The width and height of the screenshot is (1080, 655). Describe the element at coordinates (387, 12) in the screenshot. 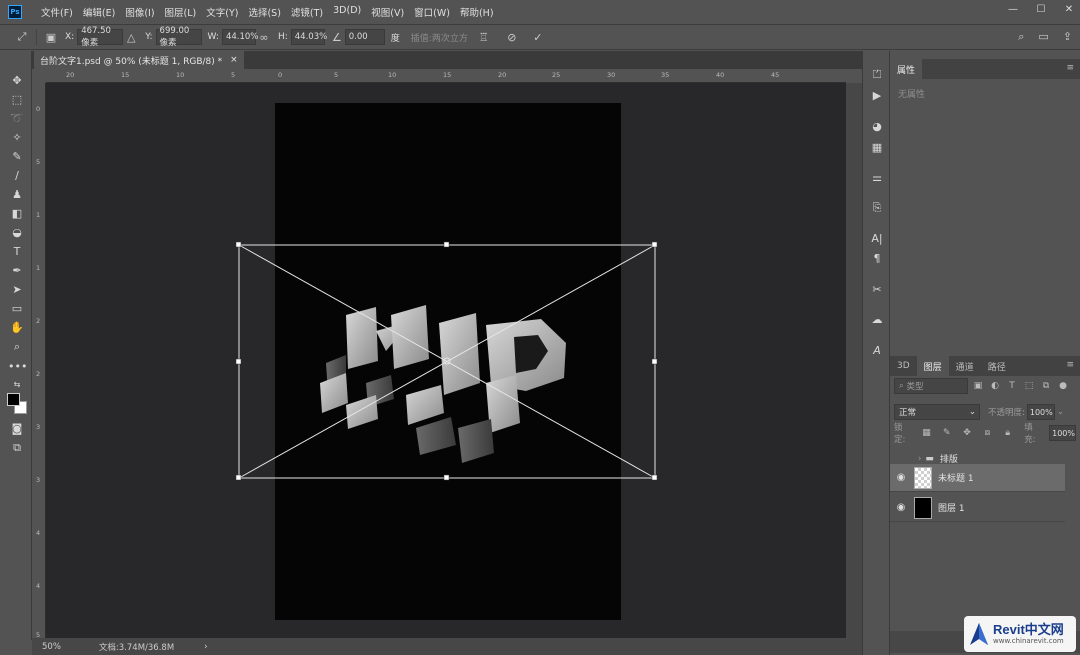

I see `menu-view: 视图(V)` at that location.